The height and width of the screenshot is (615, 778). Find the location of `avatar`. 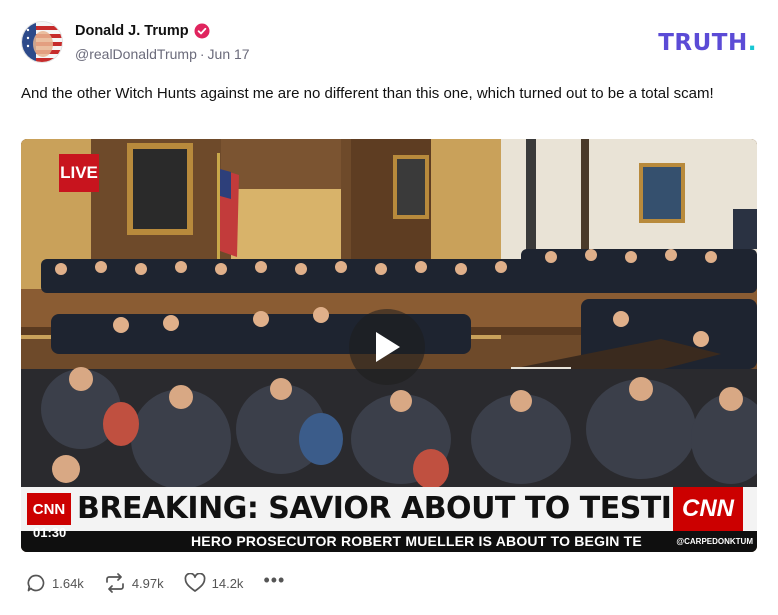

avatar is located at coordinates (42, 42).